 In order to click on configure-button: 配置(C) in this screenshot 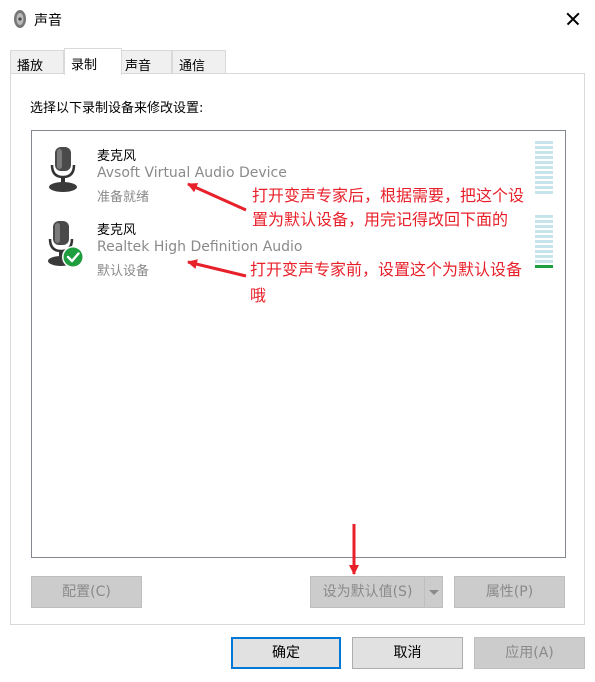, I will do `click(86, 592)`.